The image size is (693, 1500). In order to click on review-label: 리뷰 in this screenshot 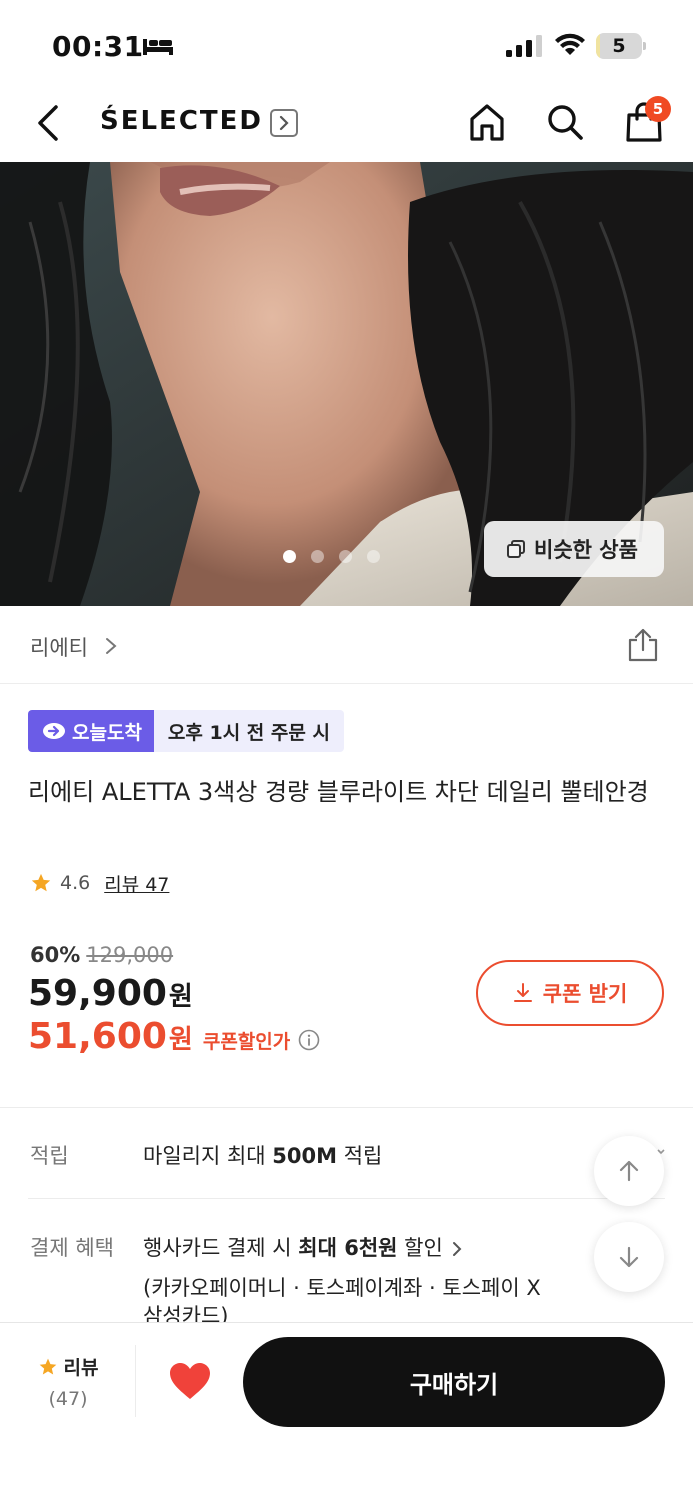, I will do `click(81, 1368)`.